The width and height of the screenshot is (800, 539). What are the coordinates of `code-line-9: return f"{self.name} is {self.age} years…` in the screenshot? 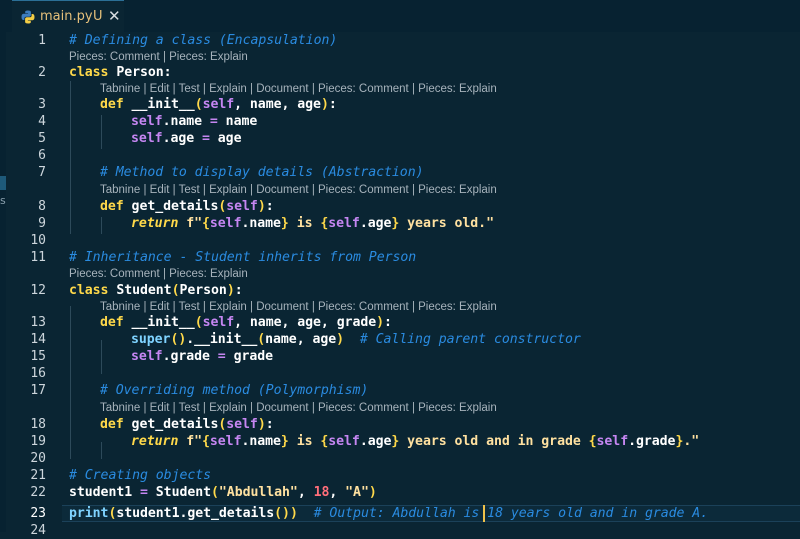 It's located at (312, 223).